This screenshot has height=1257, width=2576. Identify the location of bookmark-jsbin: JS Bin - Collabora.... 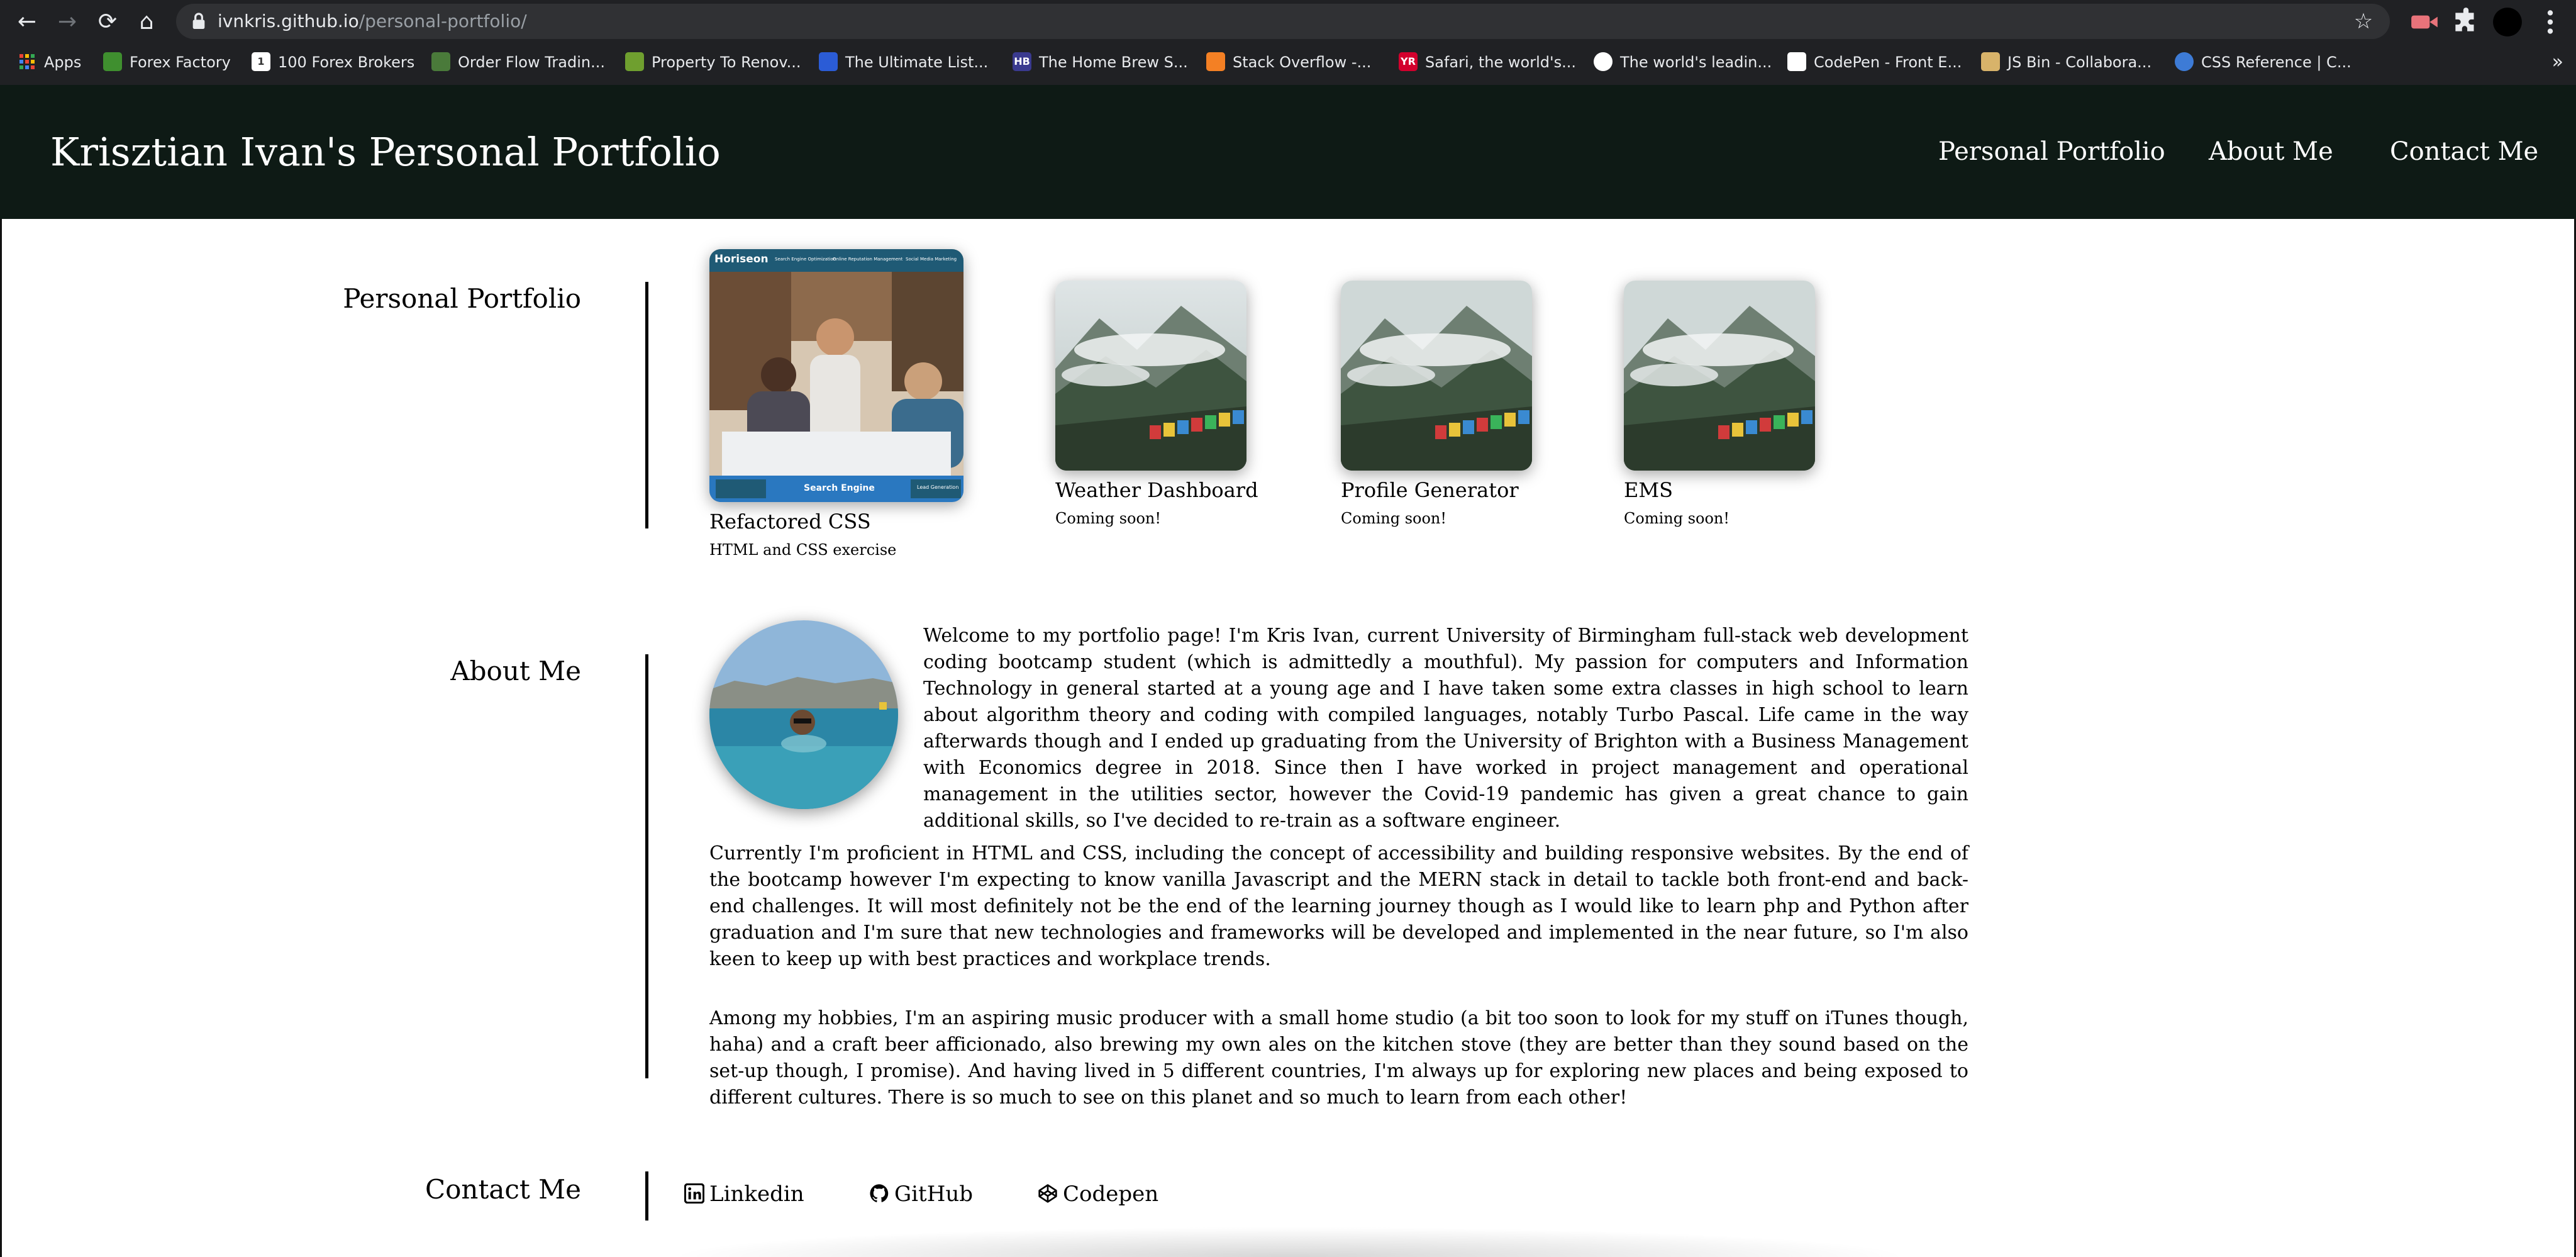
(2066, 62).